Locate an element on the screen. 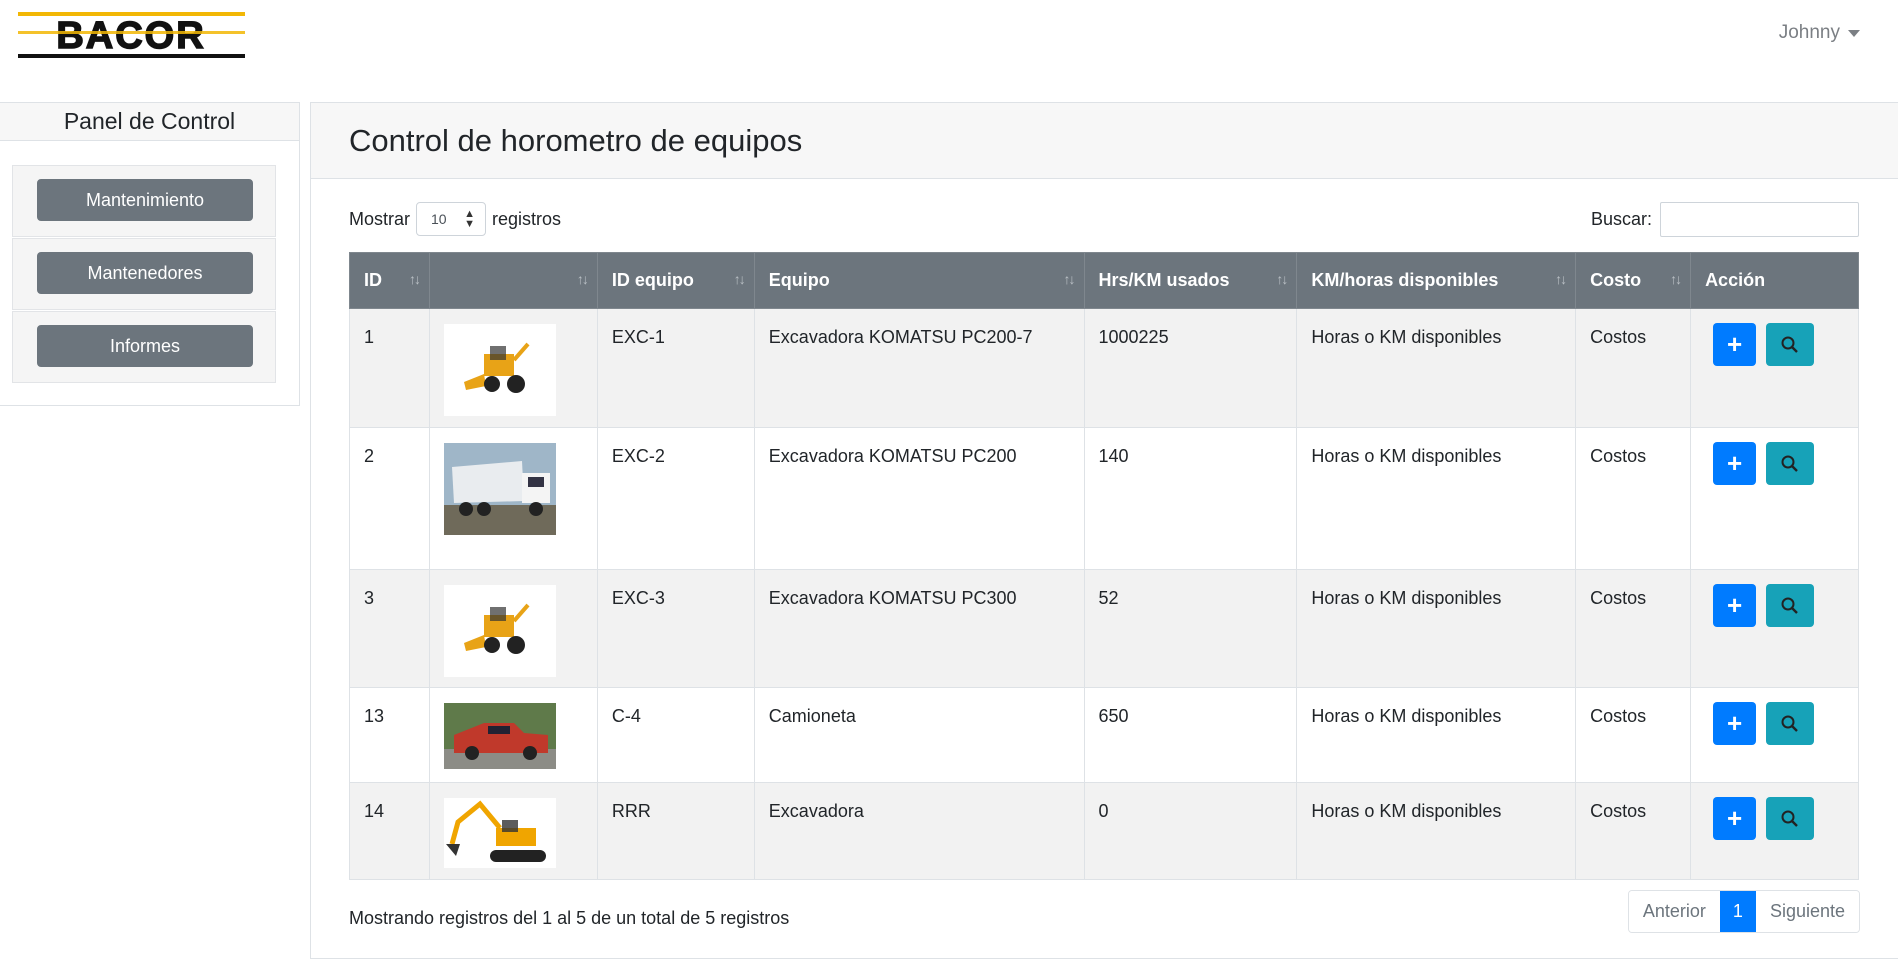 The height and width of the screenshot is (970, 1898). cell-id: 14 is located at coordinates (389, 831).